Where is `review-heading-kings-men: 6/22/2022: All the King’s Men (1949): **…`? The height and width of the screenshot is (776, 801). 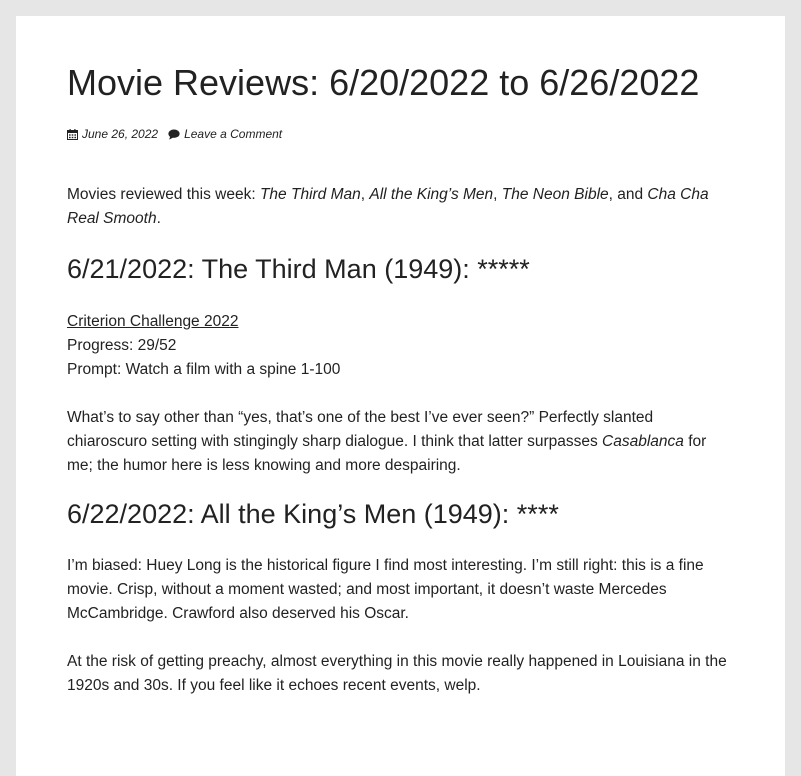 review-heading-kings-men: 6/22/2022: All the King’s Men (1949): **… is located at coordinates (313, 514).